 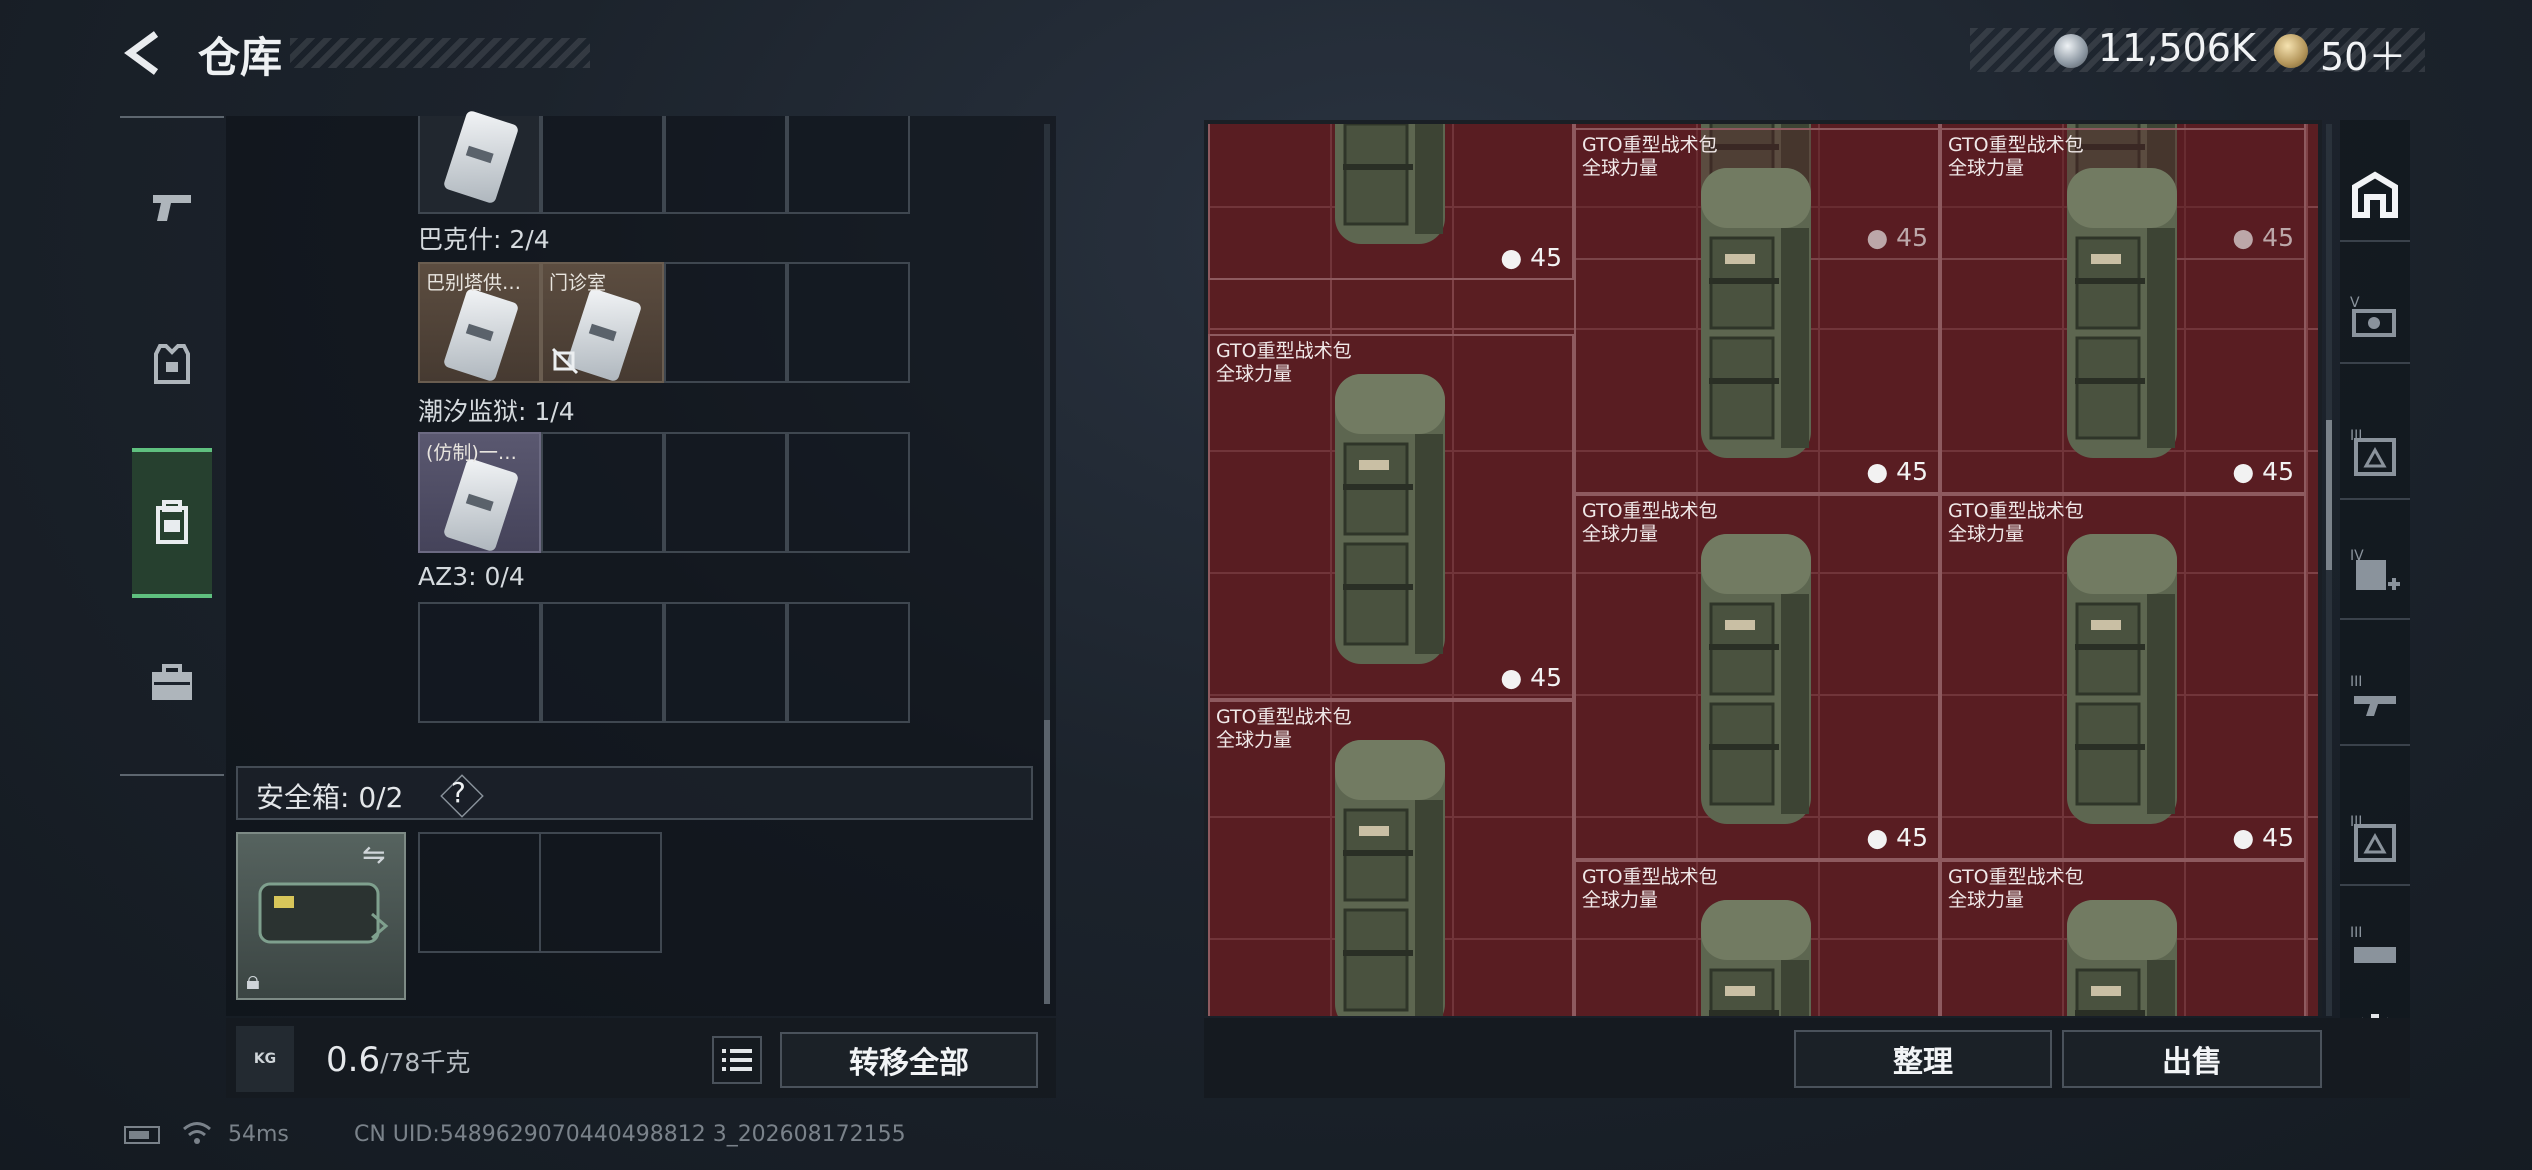 What do you see at coordinates (578, 283) in the screenshot?
I see `key-name: 门诊室` at bounding box center [578, 283].